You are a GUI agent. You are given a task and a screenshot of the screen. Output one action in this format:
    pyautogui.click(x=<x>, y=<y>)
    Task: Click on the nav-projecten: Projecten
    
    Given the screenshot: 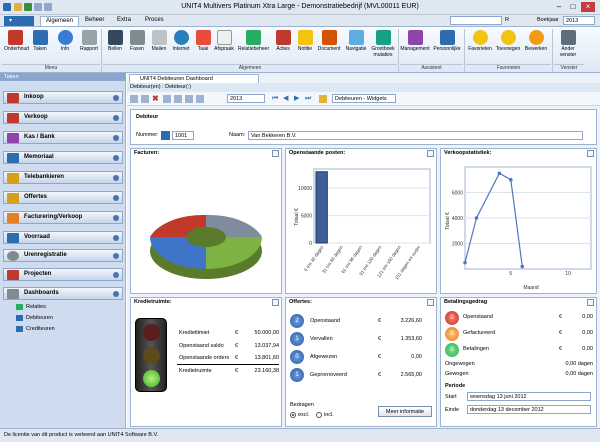 What is the action you would take?
    pyautogui.click(x=63, y=274)
    